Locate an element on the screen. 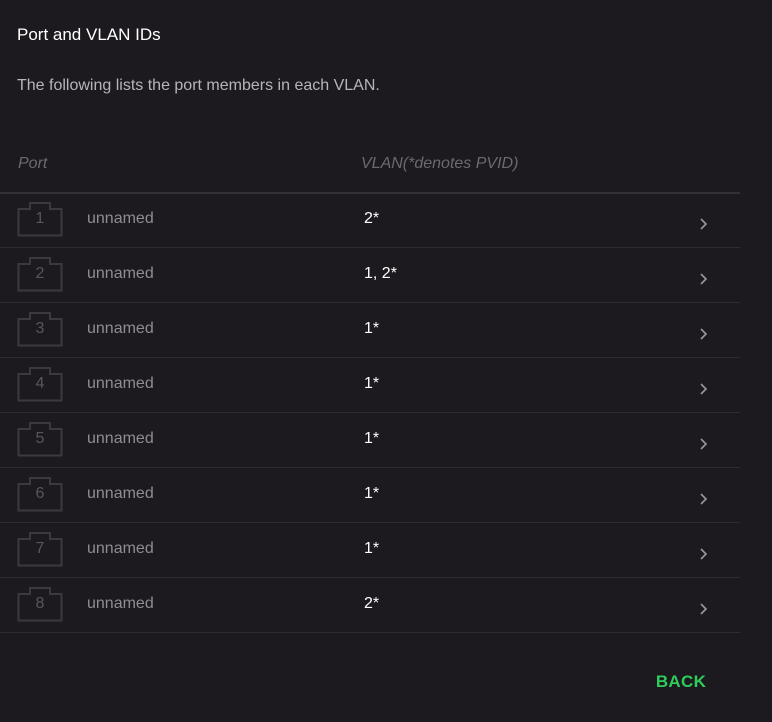  port-row-6: 6 unnamed 1* is located at coordinates (370, 495).